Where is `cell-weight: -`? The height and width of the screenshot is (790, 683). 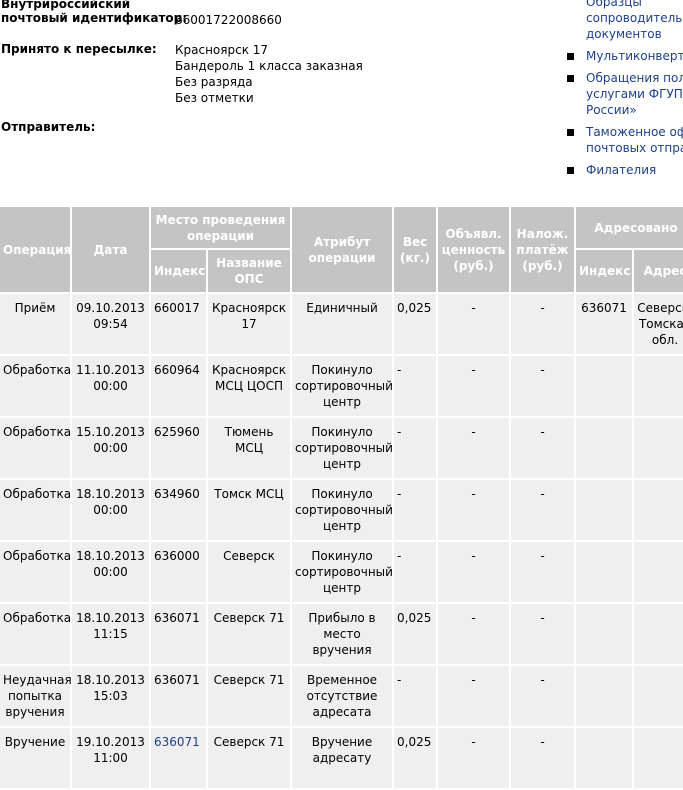 cell-weight: - is located at coordinates (415, 448).